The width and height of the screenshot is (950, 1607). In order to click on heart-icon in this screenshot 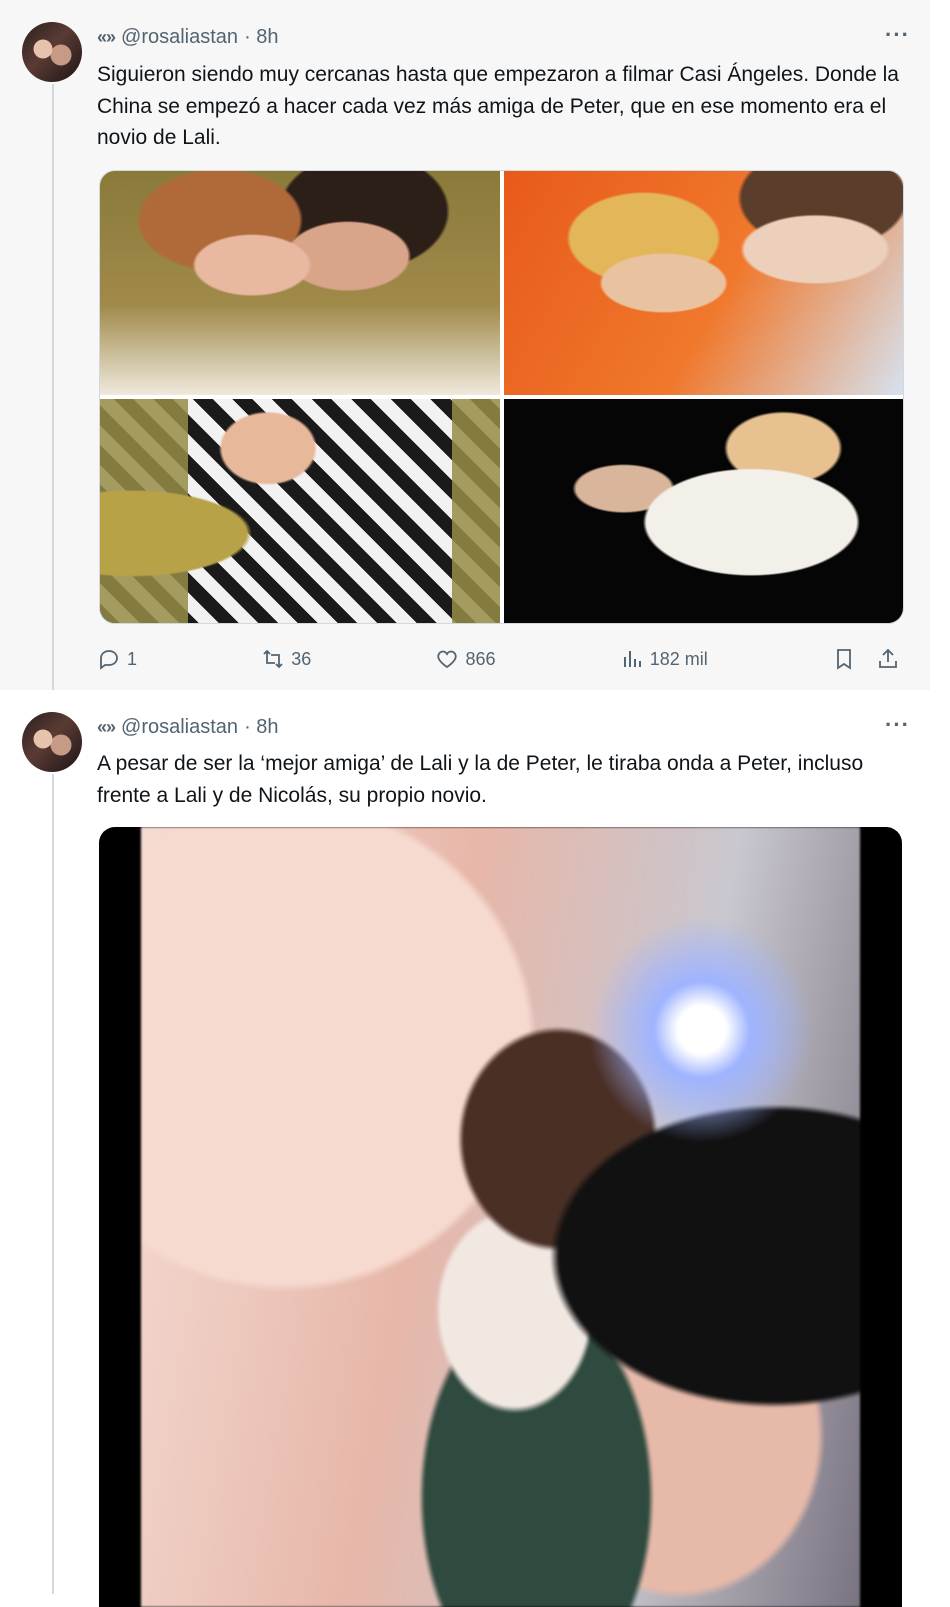, I will do `click(447, 659)`.